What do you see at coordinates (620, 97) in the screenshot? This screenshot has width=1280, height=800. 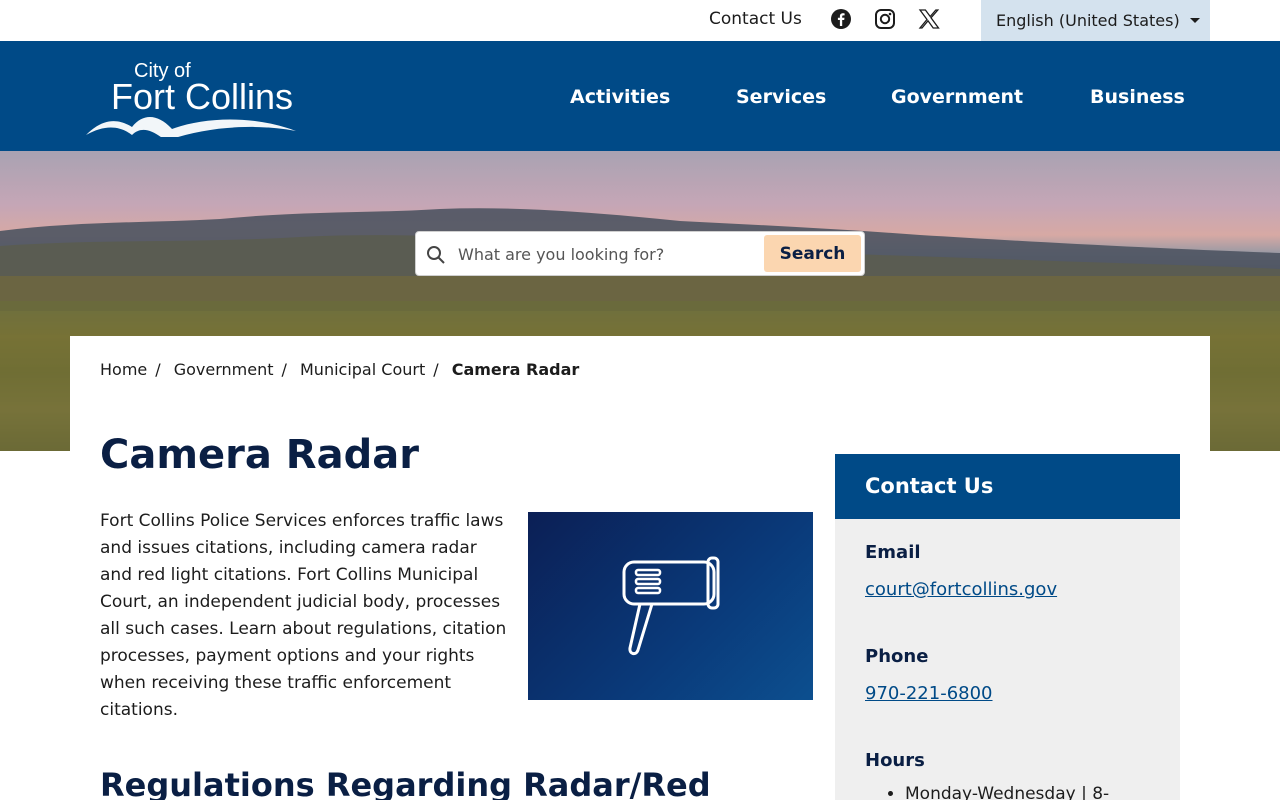 I see `nav-activities: Activities` at bounding box center [620, 97].